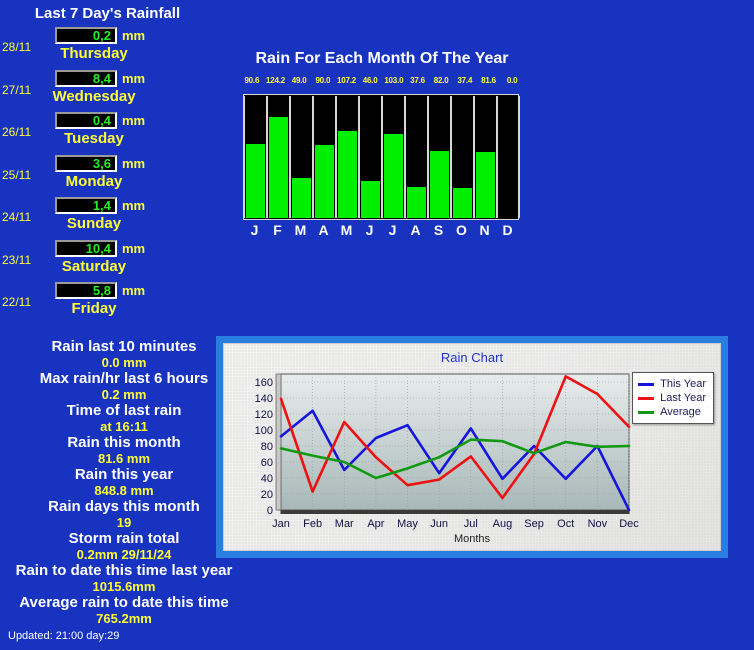  I want to click on bar-month-label: D, so click(507, 230).